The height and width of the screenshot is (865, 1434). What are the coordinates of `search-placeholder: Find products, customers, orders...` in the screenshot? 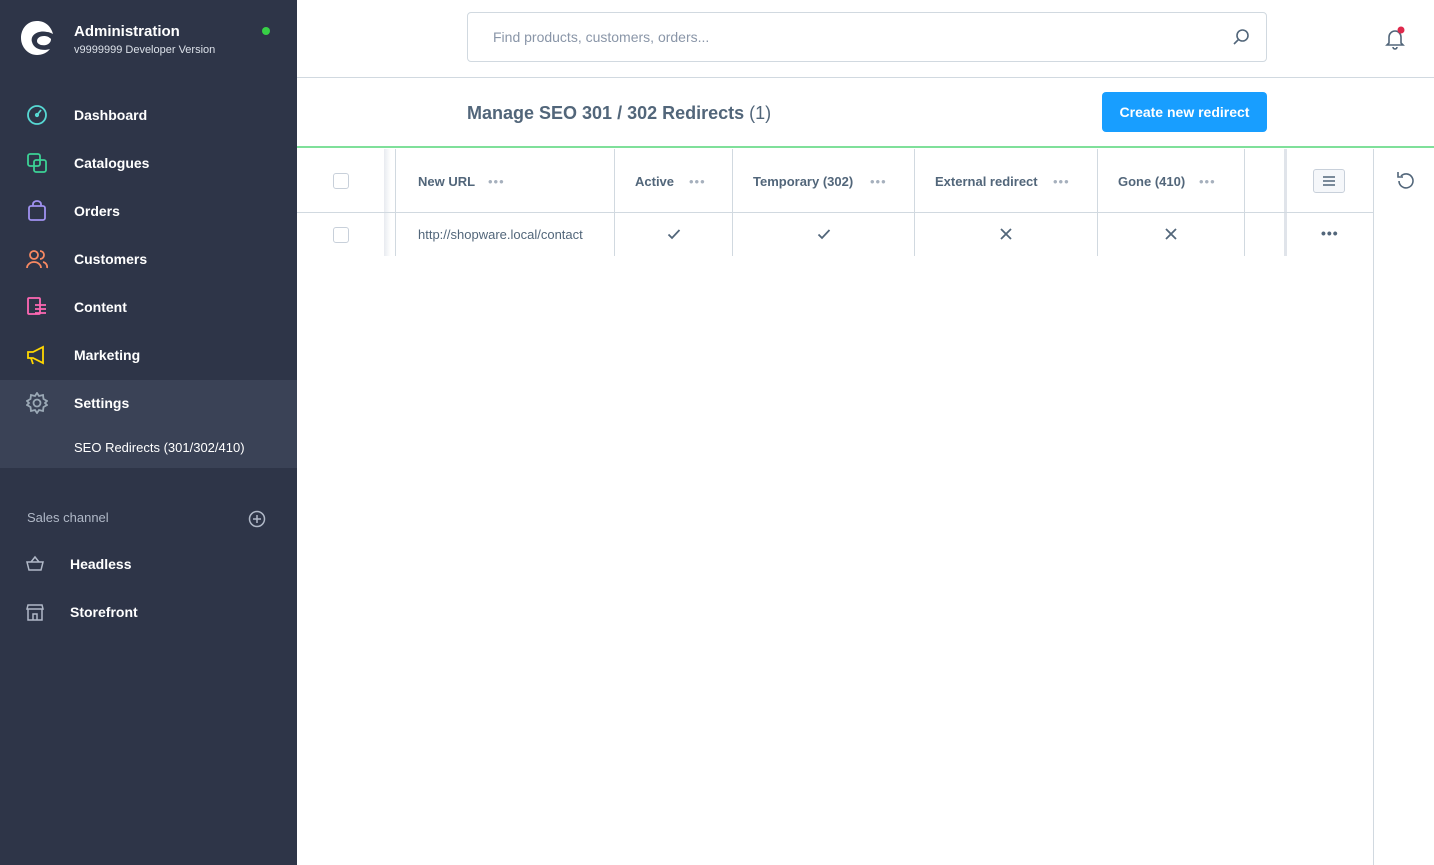 It's located at (601, 37).